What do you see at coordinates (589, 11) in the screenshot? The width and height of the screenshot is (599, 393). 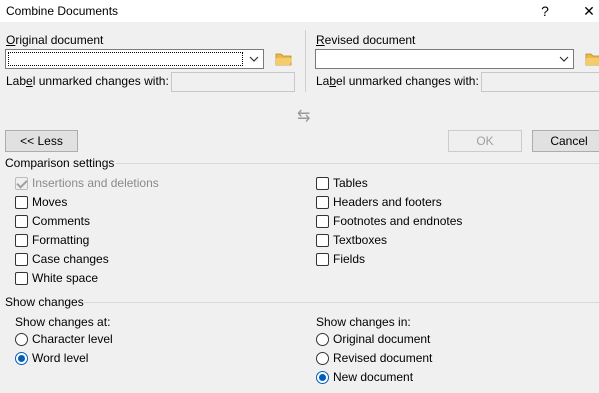 I see `close-button: ✕` at bounding box center [589, 11].